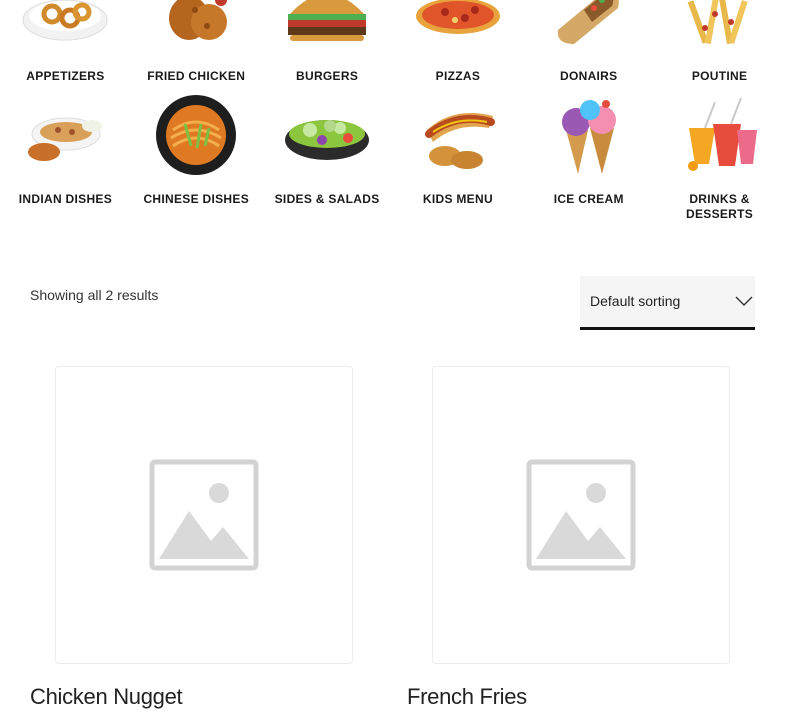  Describe the element at coordinates (635, 301) in the screenshot. I see `sort-selected-value: Default sorting` at that location.